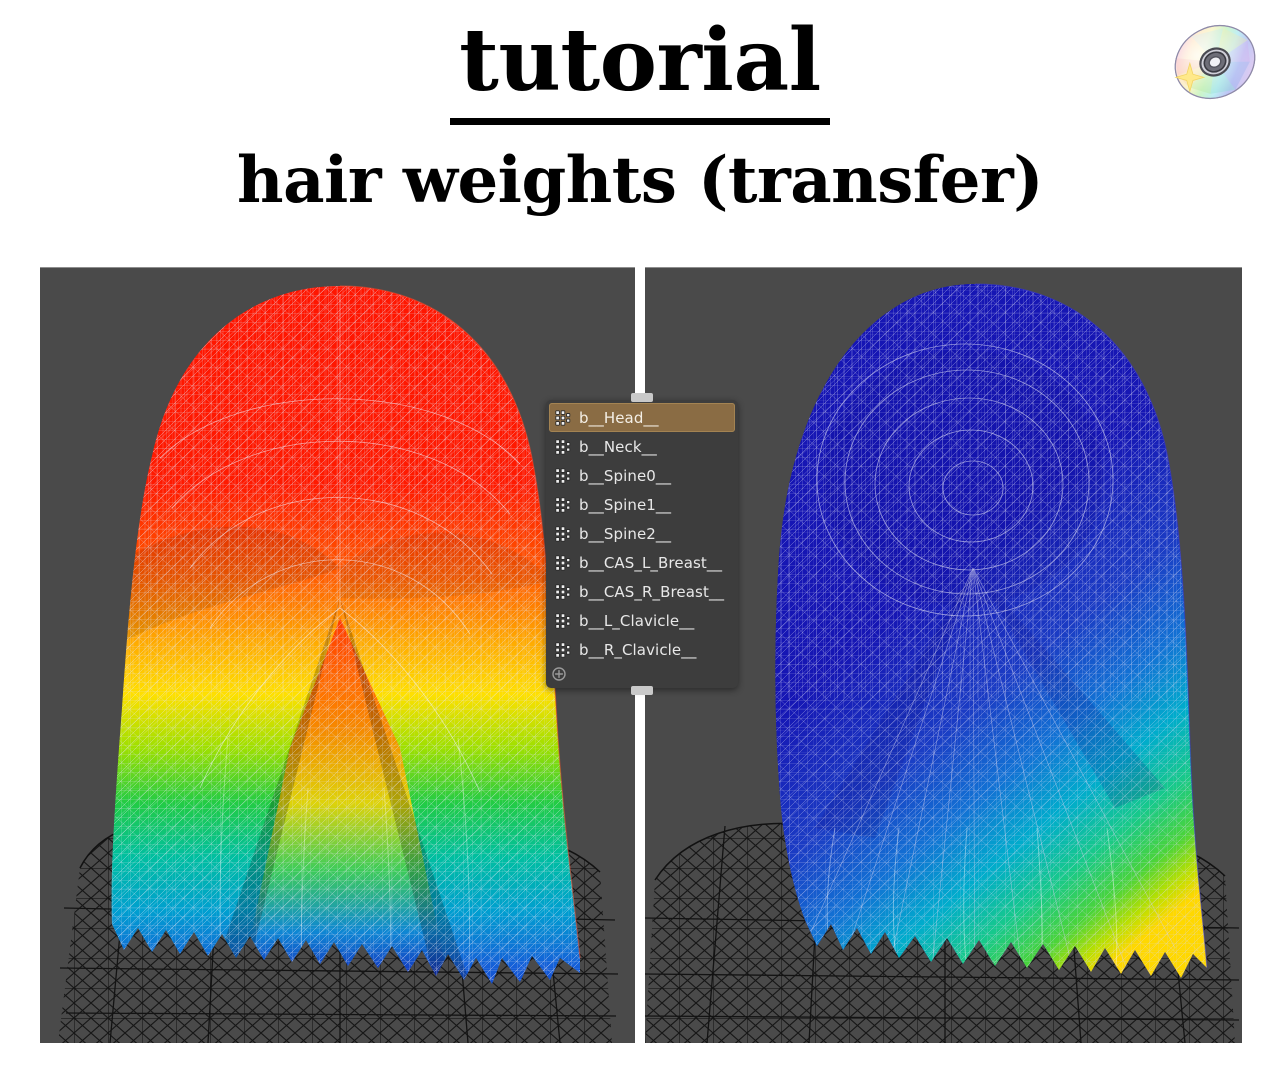 This screenshot has height=1080, width=1280. I want to click on vertex-group-label: b__Spine1__, so click(625, 504).